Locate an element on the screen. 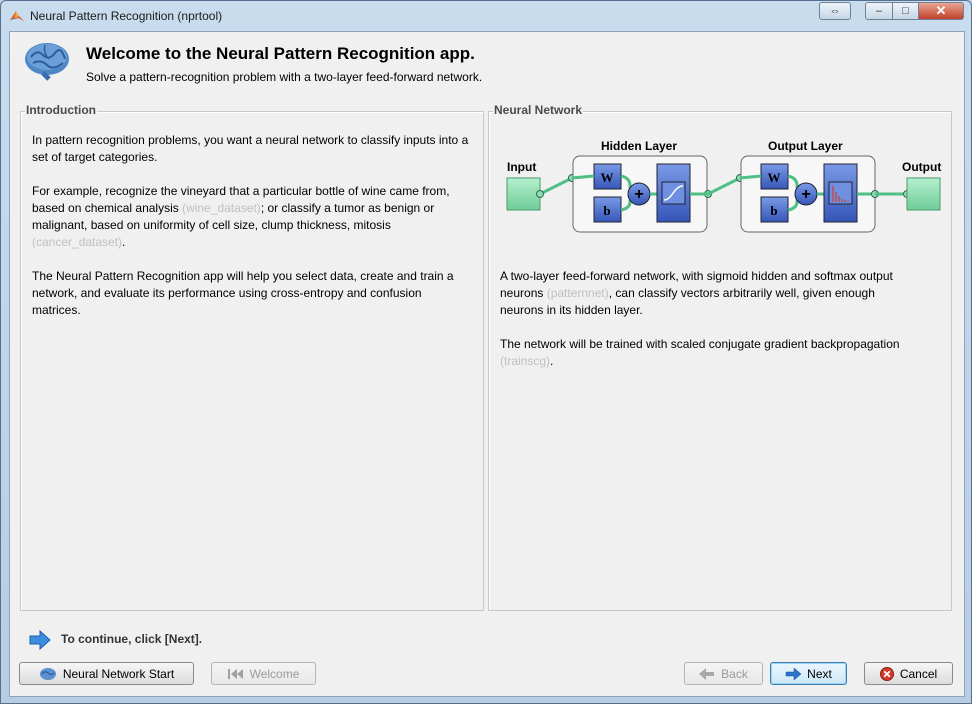 This screenshot has height=704, width=972. brain-small-icon is located at coordinates (47, 673).